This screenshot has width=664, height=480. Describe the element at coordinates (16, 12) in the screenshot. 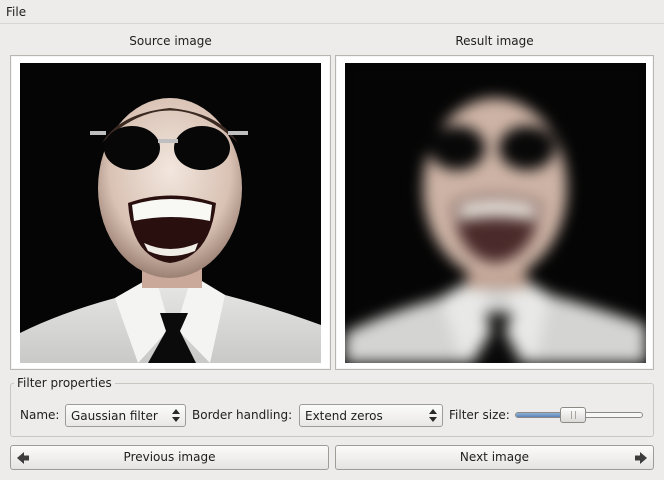

I see `menu-file: File` at that location.